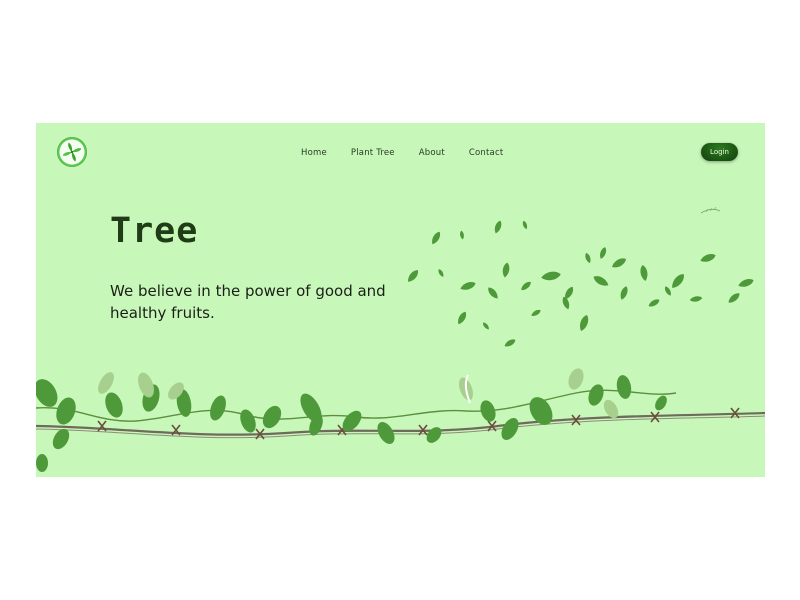 The height and width of the screenshot is (600, 800). I want to click on main-nav: Home Plant Tree About Contact, so click(402, 153).